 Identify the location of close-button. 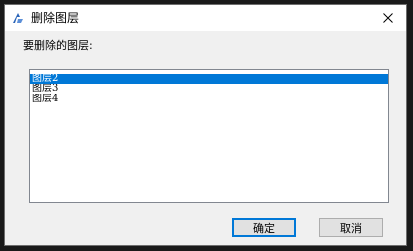
(388, 18).